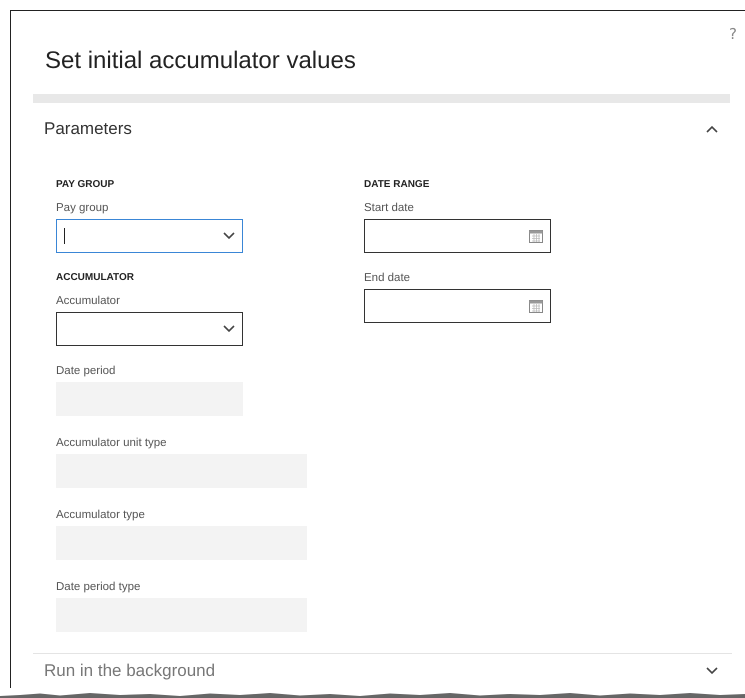 Image resolution: width=745 pixels, height=698 pixels. I want to click on field-label: Accumulator, so click(88, 301).